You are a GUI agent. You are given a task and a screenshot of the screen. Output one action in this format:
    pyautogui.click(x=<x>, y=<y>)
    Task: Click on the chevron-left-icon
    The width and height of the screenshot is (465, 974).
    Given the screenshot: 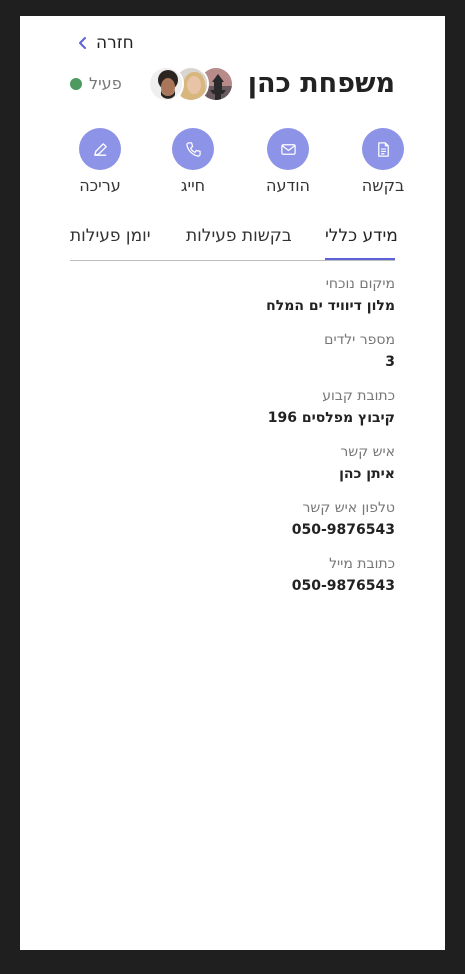 What is the action you would take?
    pyautogui.click(x=82, y=43)
    